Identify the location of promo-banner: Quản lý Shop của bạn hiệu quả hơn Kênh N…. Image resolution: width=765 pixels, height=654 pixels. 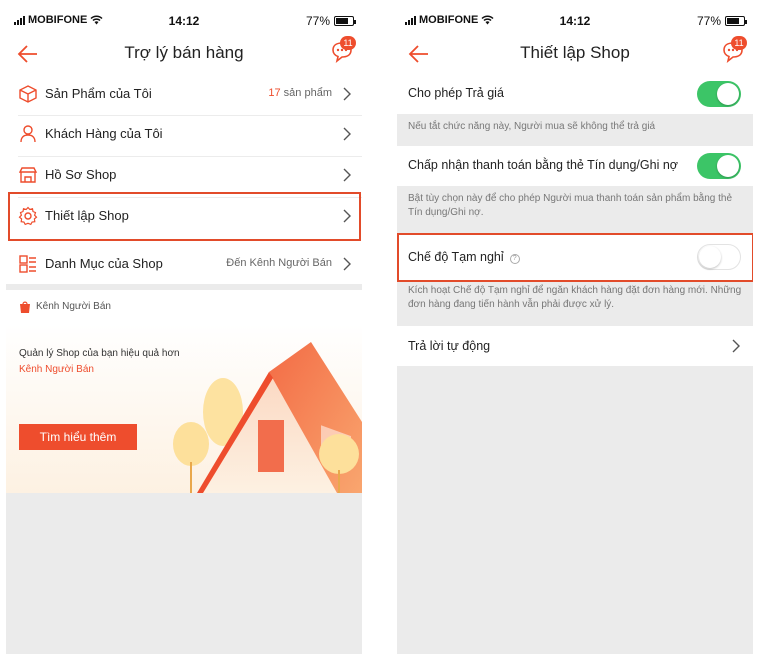
(184, 408).